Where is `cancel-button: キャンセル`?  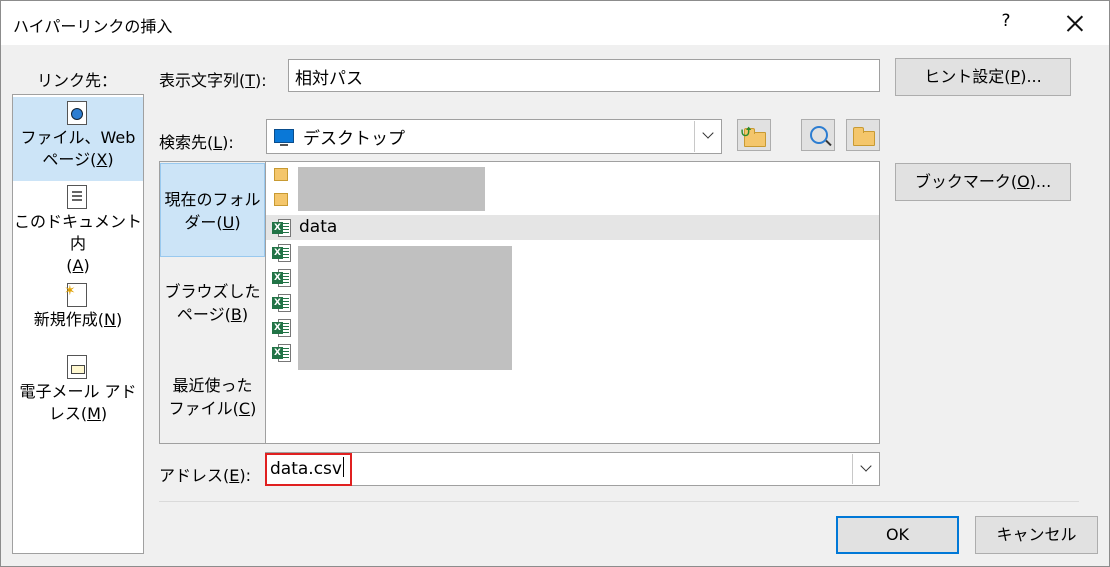
cancel-button: キャンセル is located at coordinates (1036, 535).